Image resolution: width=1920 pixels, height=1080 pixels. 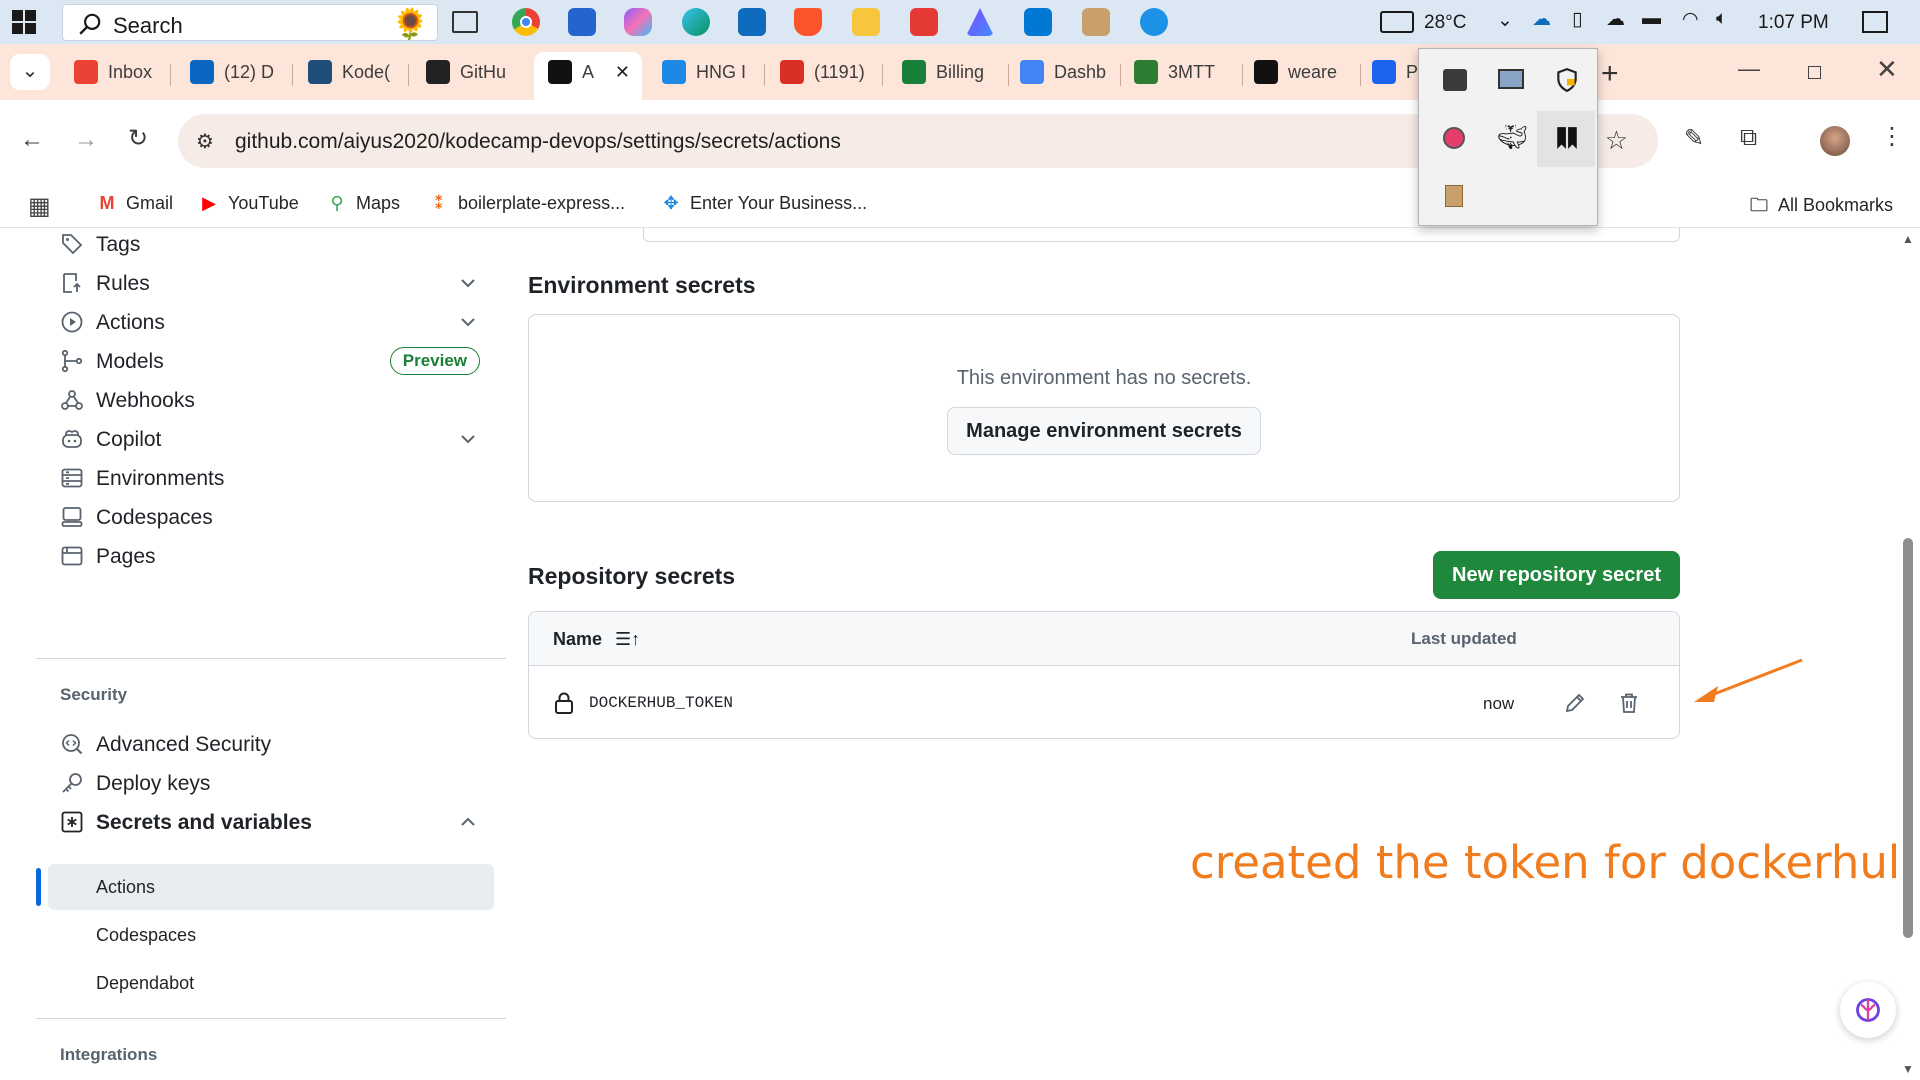 I want to click on wps-icon, so click(x=924, y=22).